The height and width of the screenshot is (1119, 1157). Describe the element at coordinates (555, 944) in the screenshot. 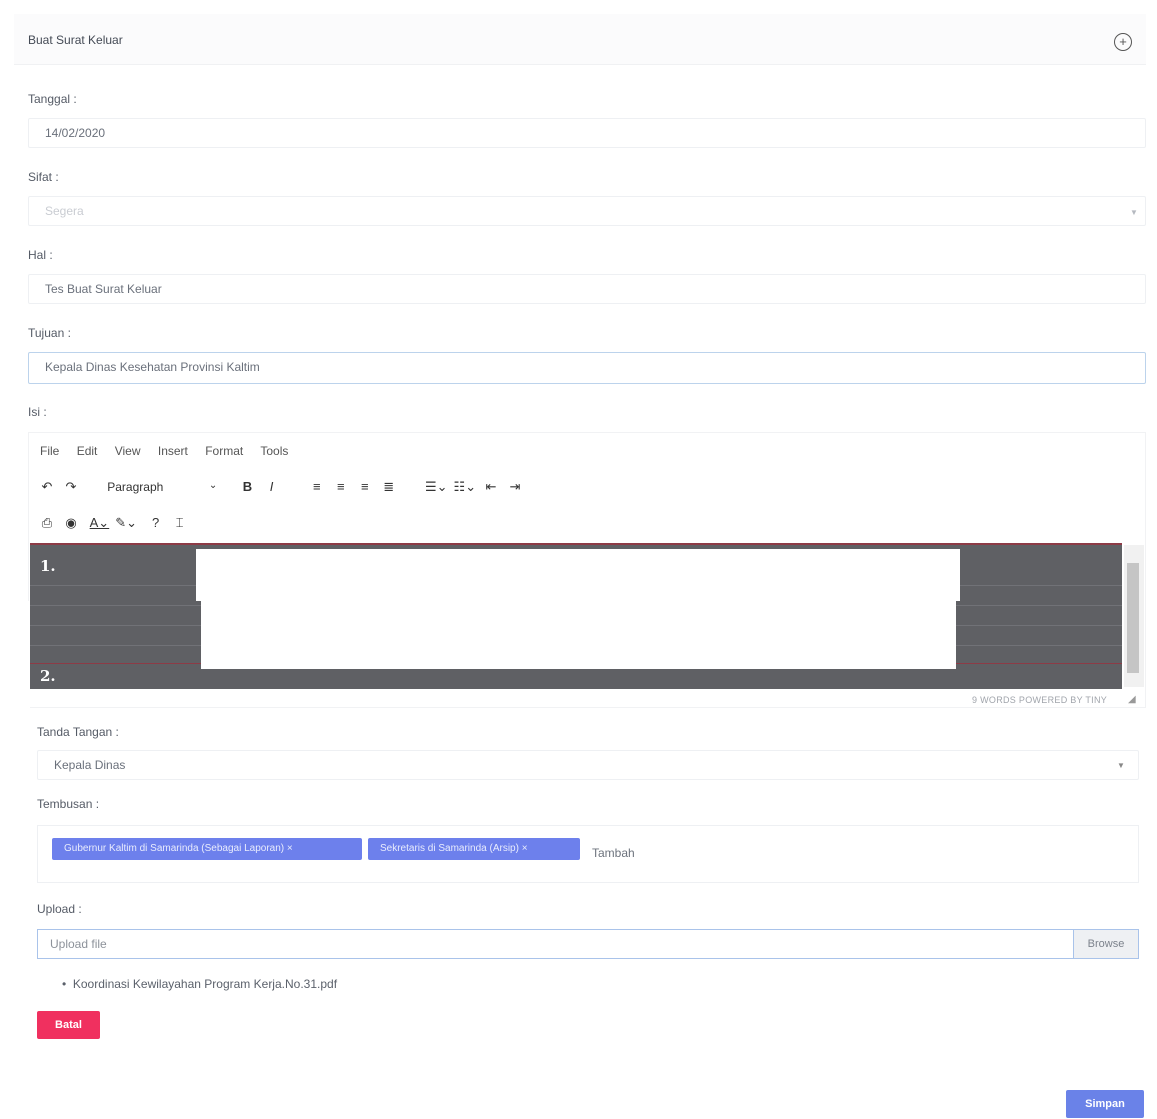

I see `upload-file-input: Upload file` at that location.